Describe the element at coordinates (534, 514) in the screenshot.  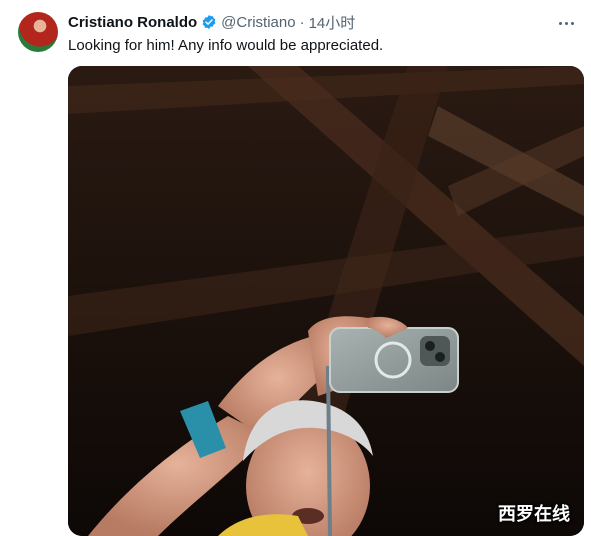
I see `watermark-text: 西罗在线` at that location.